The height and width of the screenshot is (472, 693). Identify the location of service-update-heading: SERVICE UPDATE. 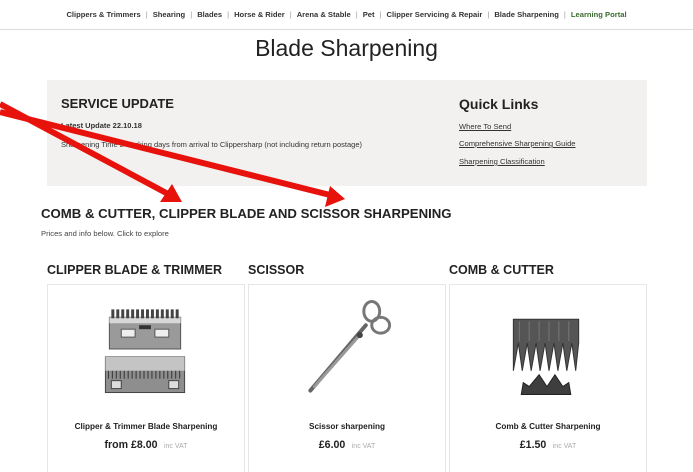
(117, 103).